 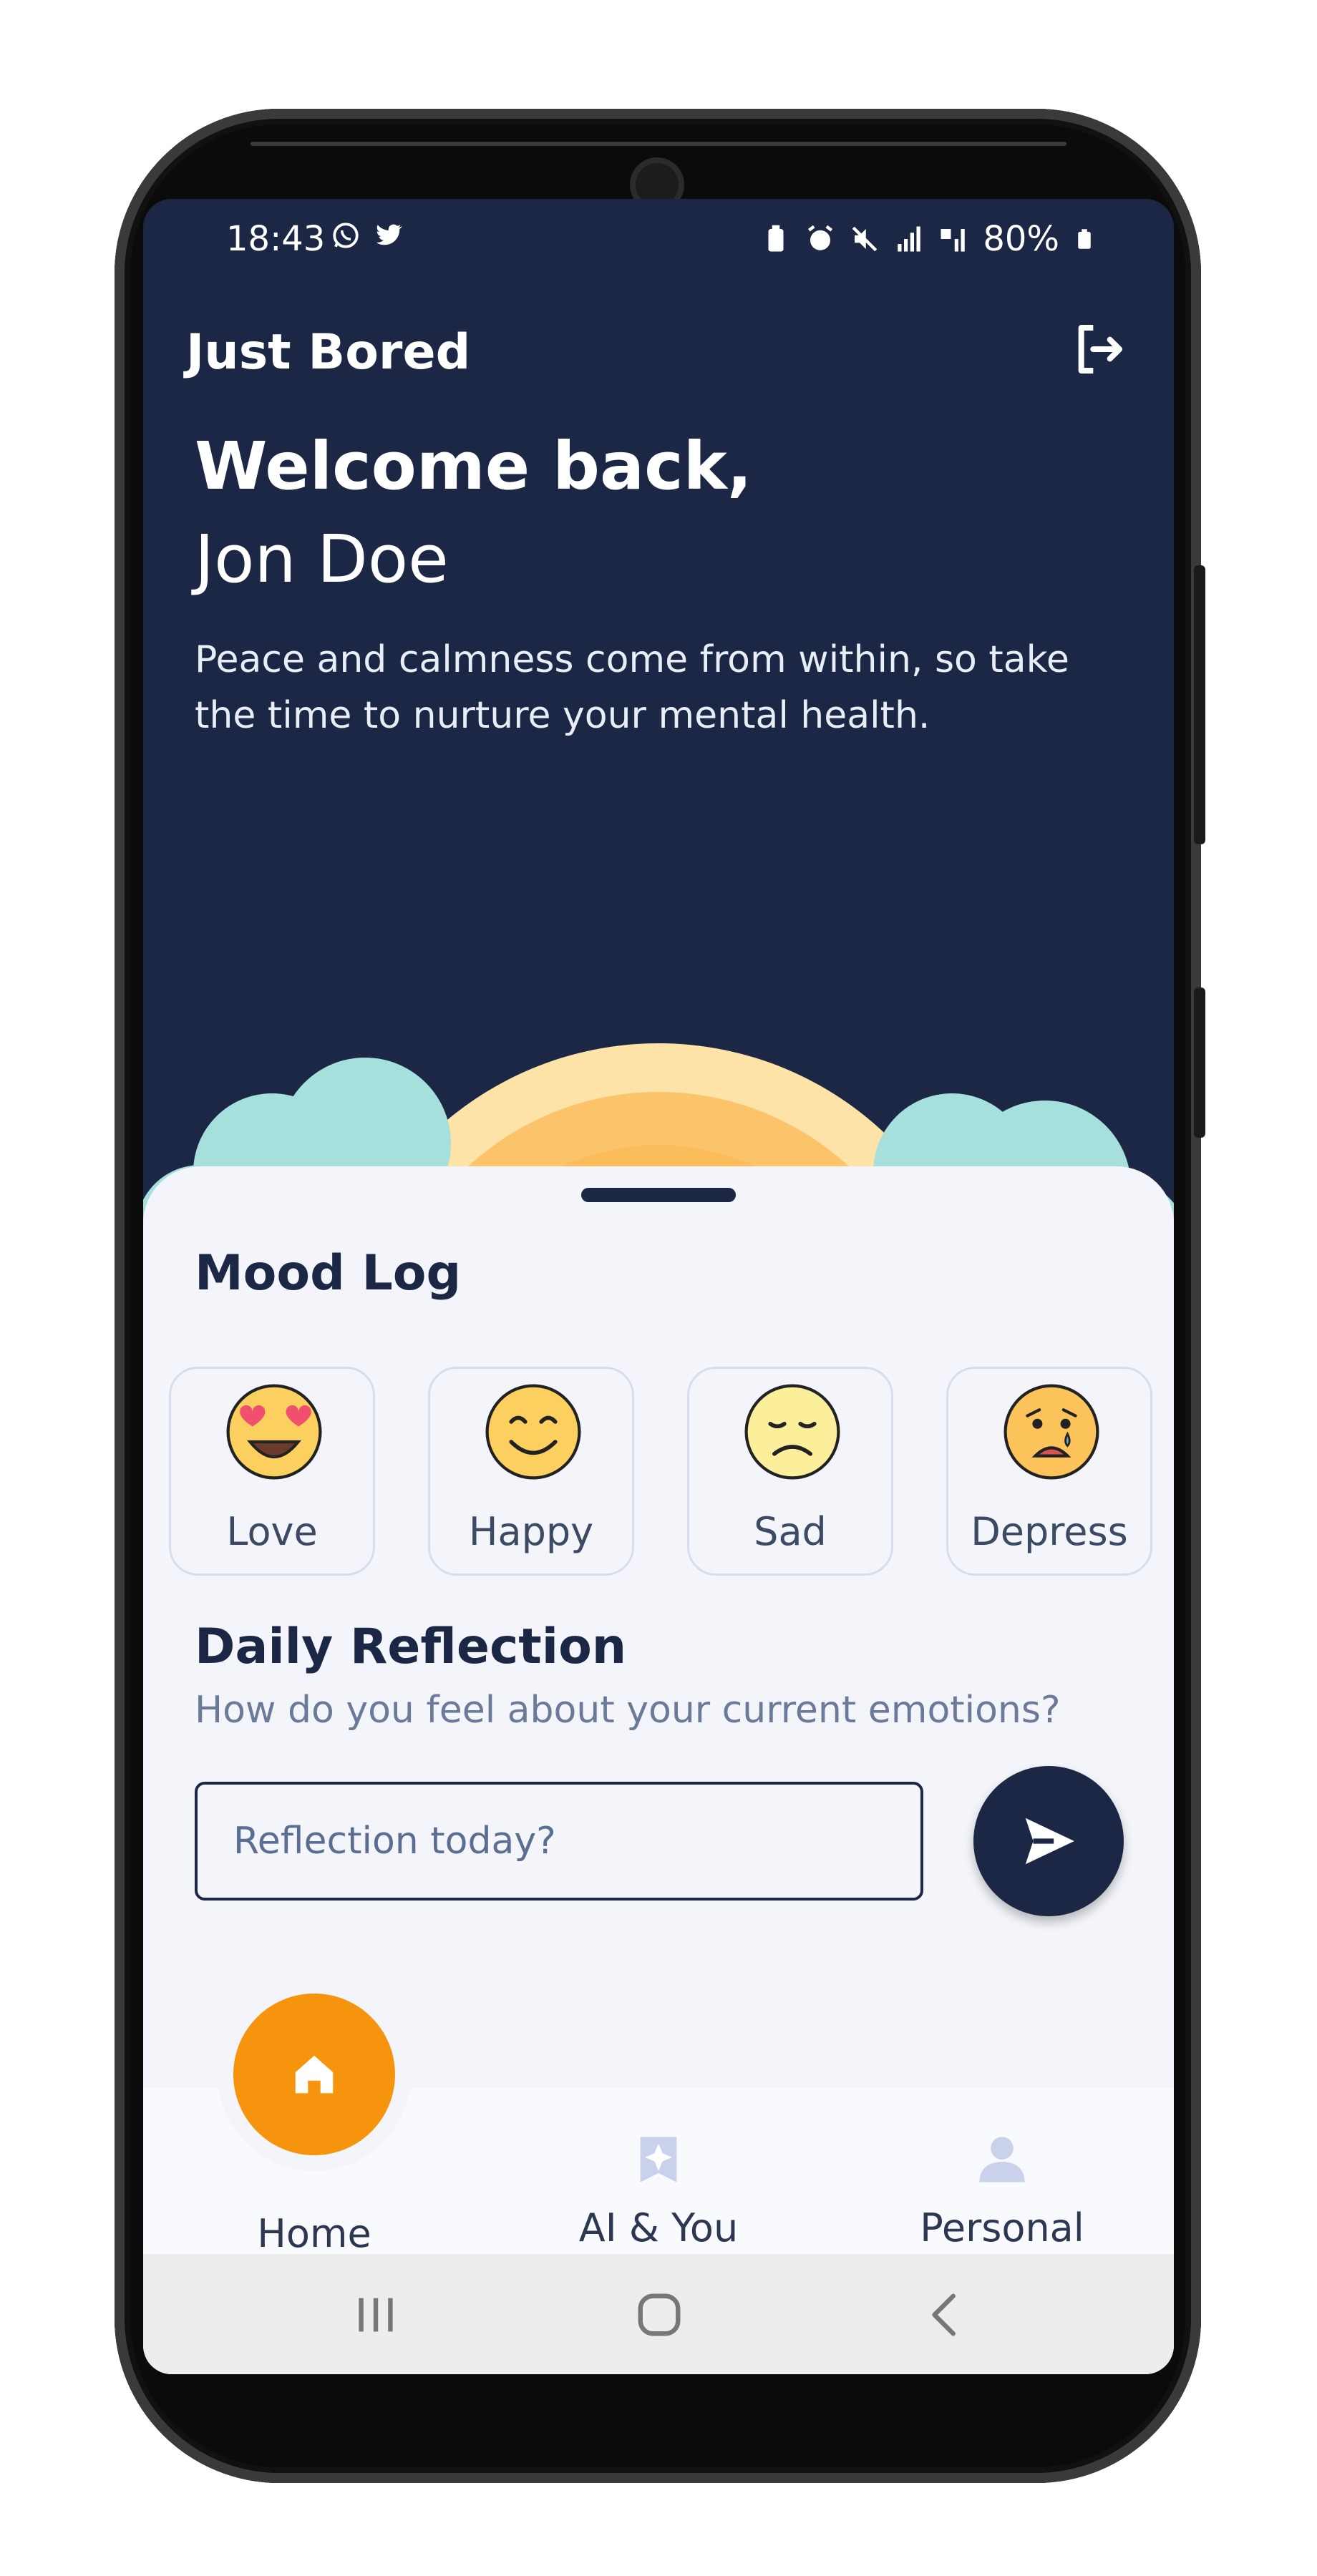 I want to click on home-system-icon, so click(x=659, y=2315).